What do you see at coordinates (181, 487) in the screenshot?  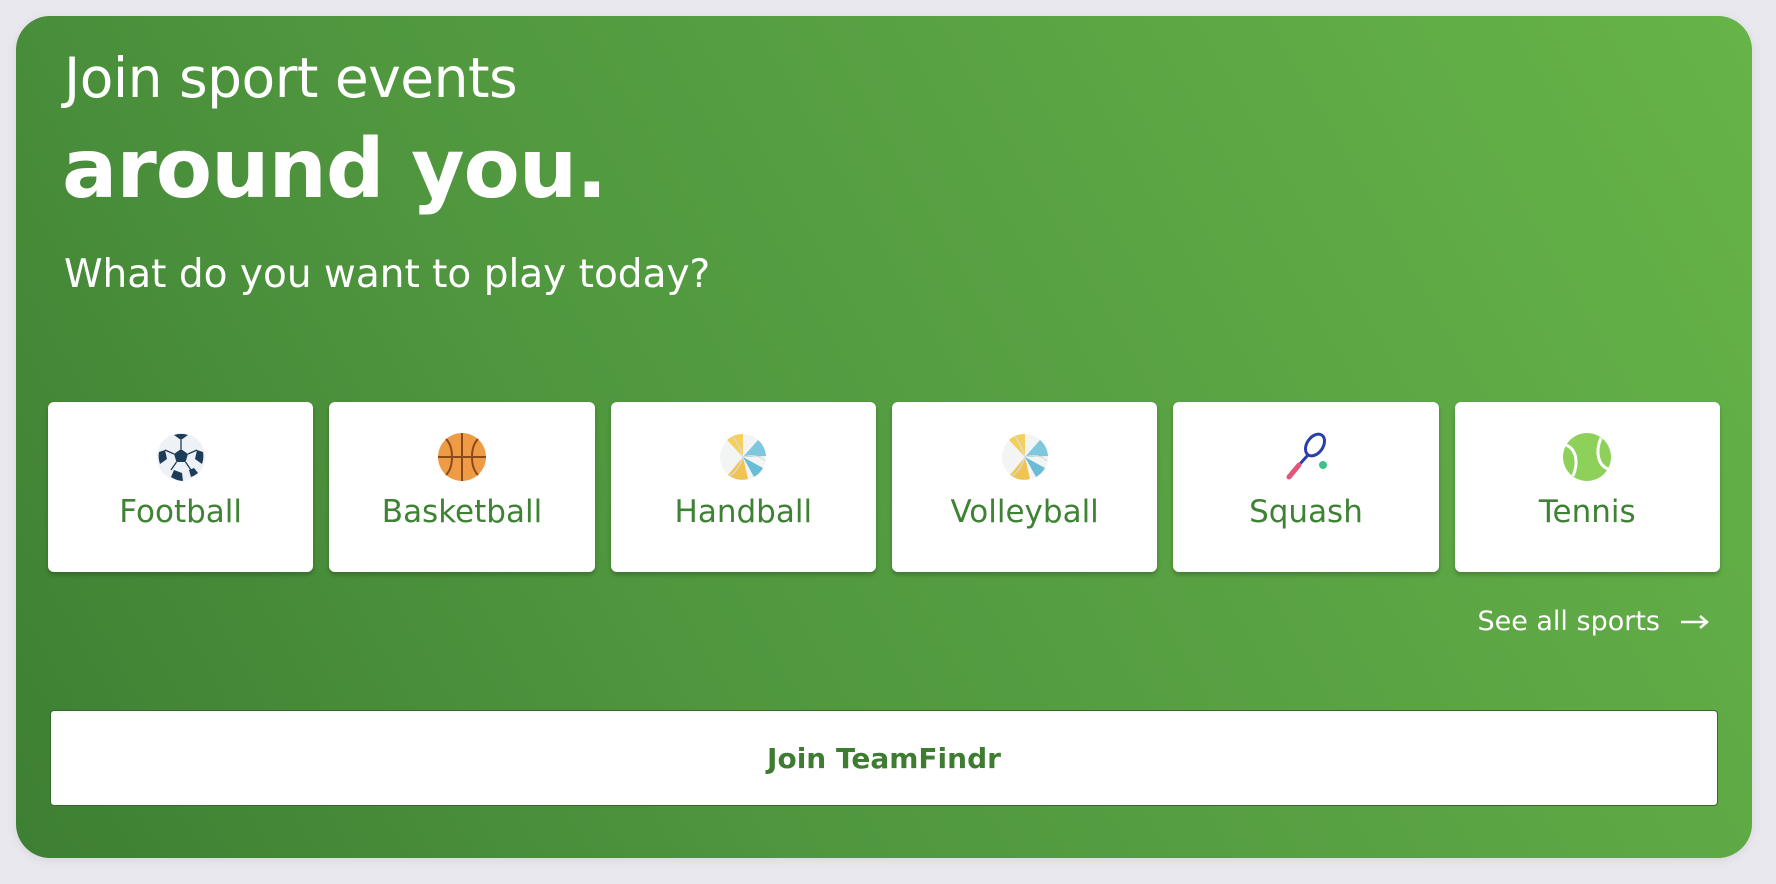 I see `sport-tile-football: Football` at bounding box center [181, 487].